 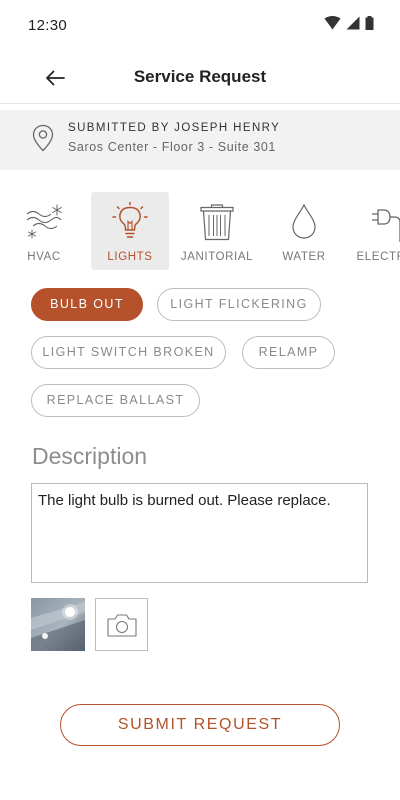 What do you see at coordinates (353, 23) in the screenshot?
I see `signal-icon` at bounding box center [353, 23].